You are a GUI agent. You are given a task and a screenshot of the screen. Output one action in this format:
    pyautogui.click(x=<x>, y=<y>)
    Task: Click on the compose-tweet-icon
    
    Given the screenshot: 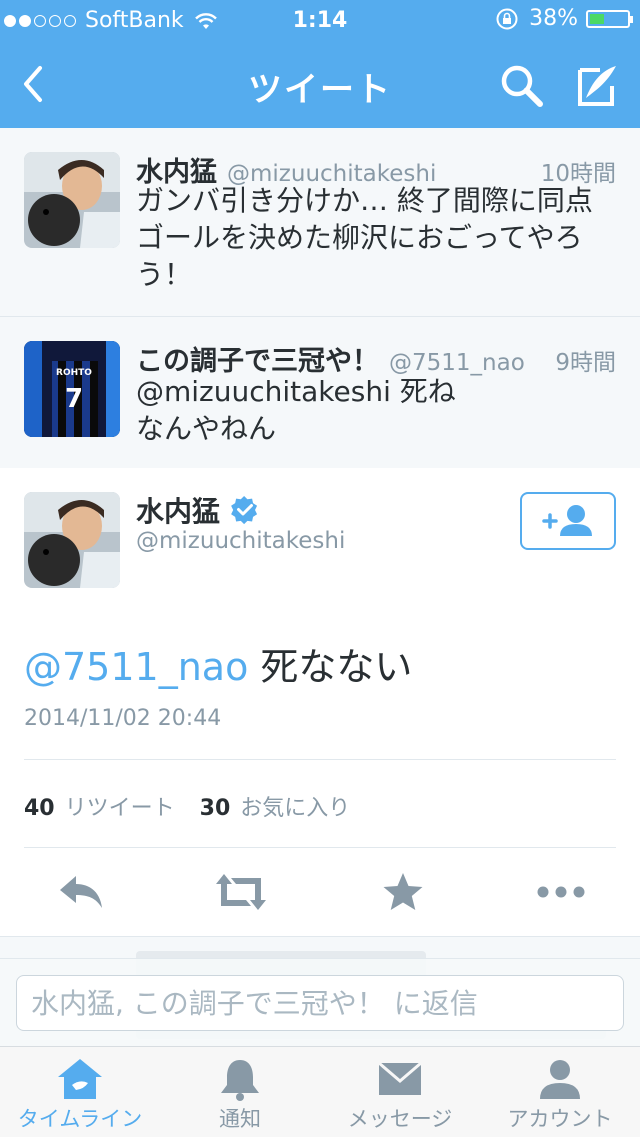 What is the action you would take?
    pyautogui.click(x=596, y=86)
    